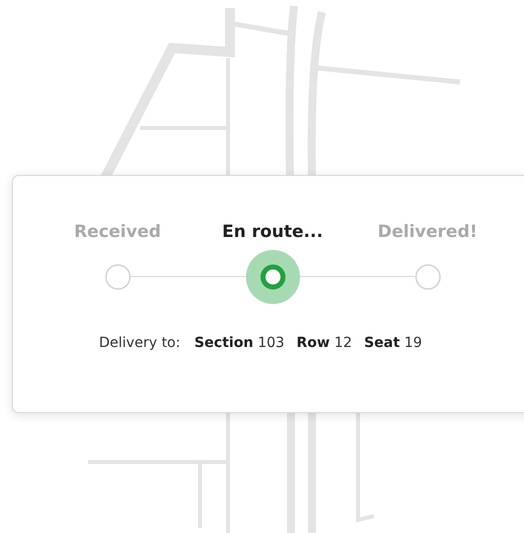 Image resolution: width=524 pixels, height=533 pixels. Describe the element at coordinates (117, 232) in the screenshot. I see `step-label: Received` at that location.